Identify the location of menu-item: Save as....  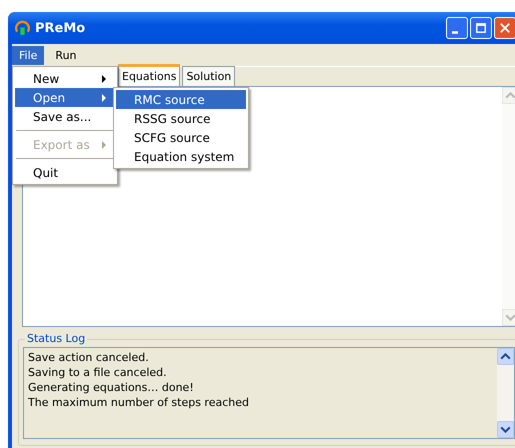
(65, 116).